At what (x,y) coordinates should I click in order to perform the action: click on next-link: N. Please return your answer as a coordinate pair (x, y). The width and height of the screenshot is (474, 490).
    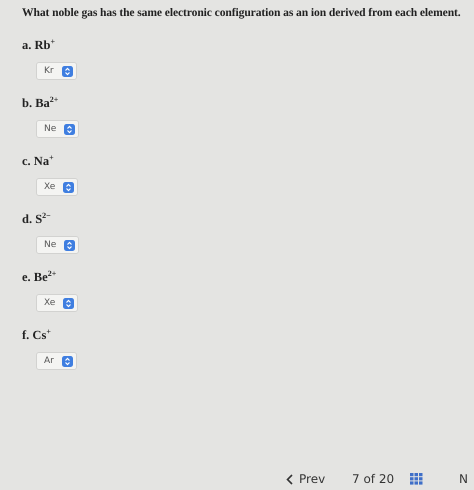
    Looking at the image, I should click on (463, 479).